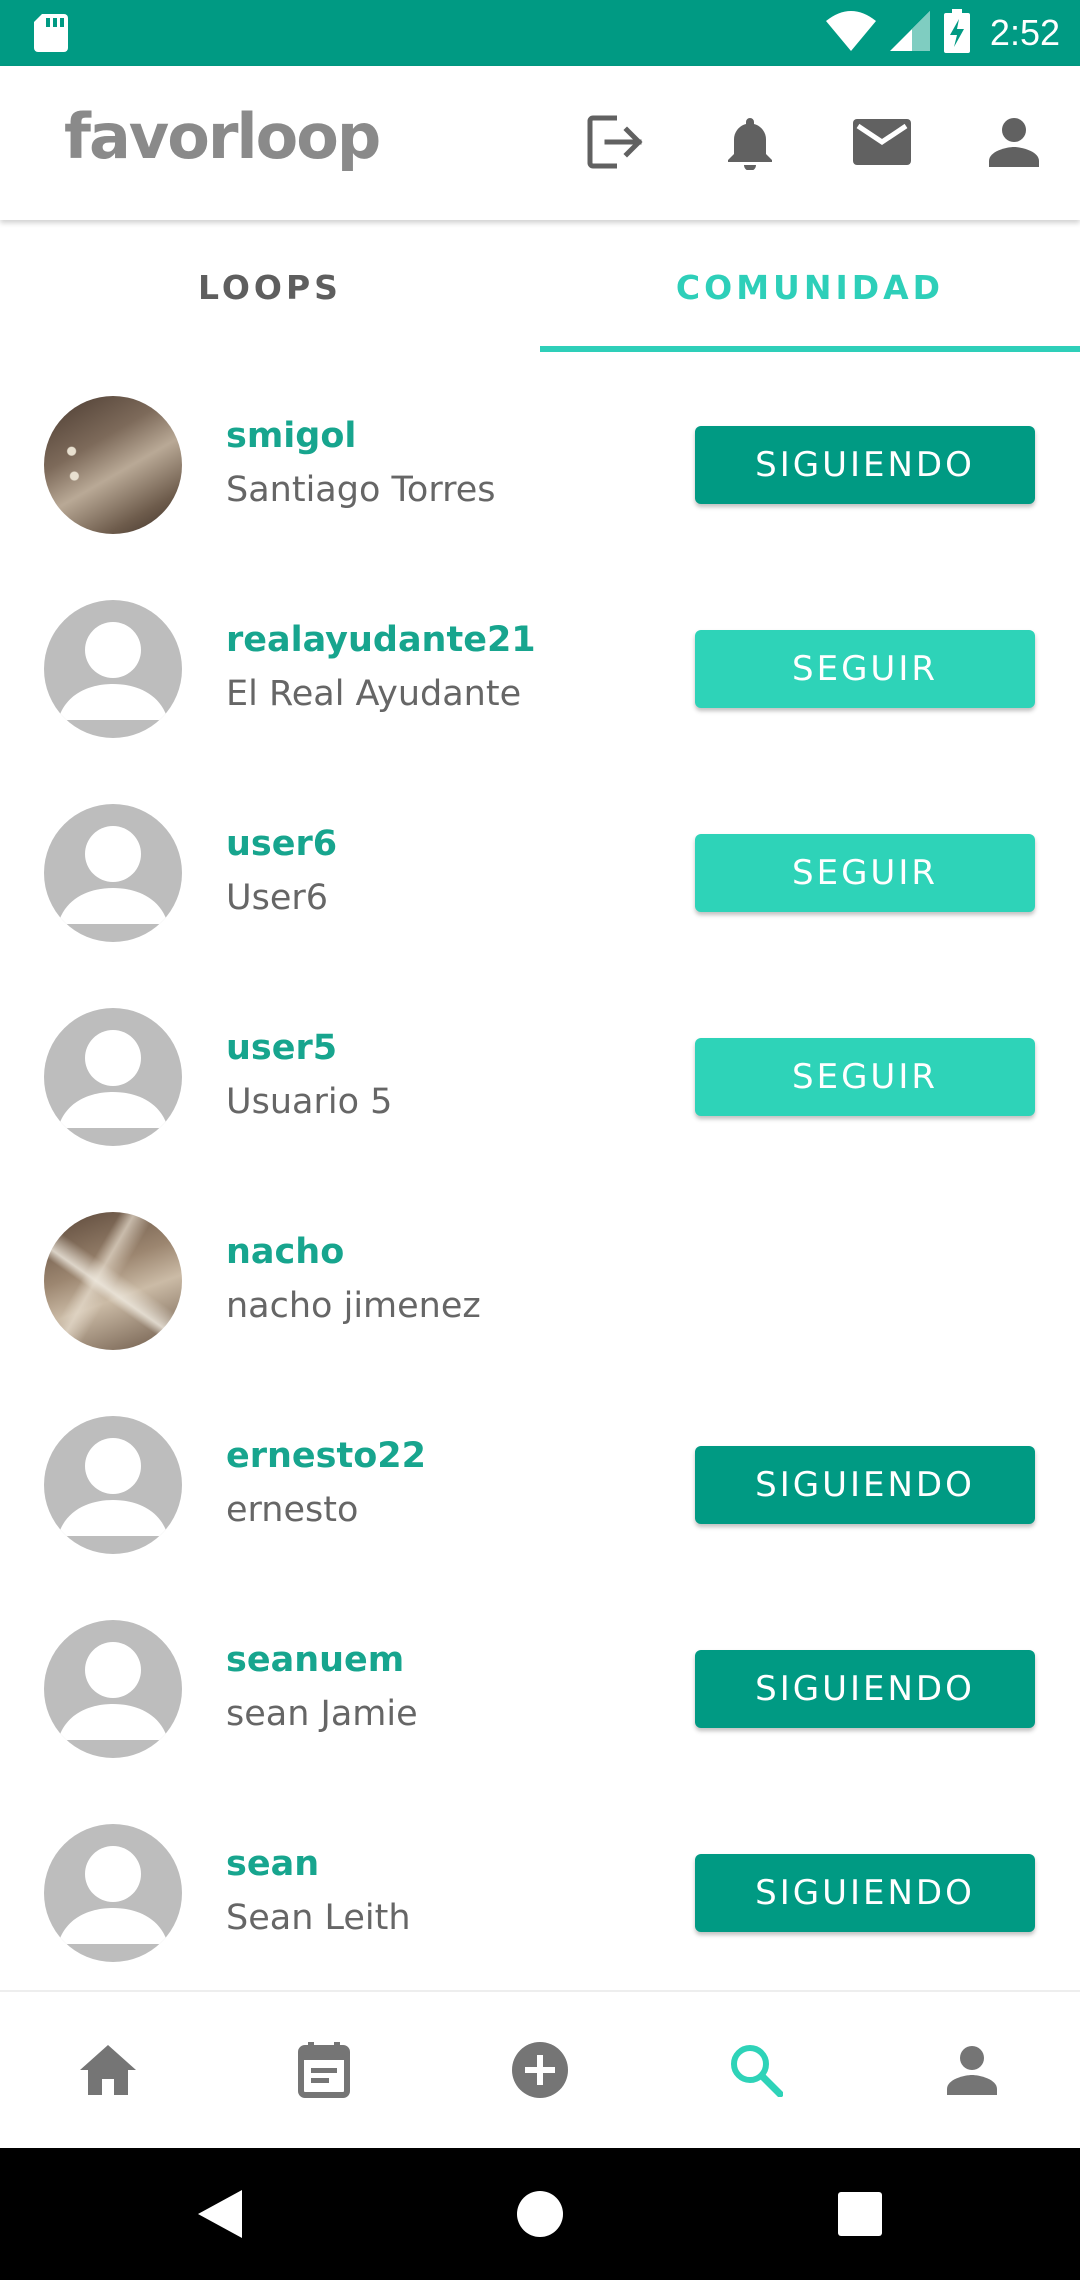 The height and width of the screenshot is (2280, 1080). I want to click on full-name: User6, so click(277, 898).